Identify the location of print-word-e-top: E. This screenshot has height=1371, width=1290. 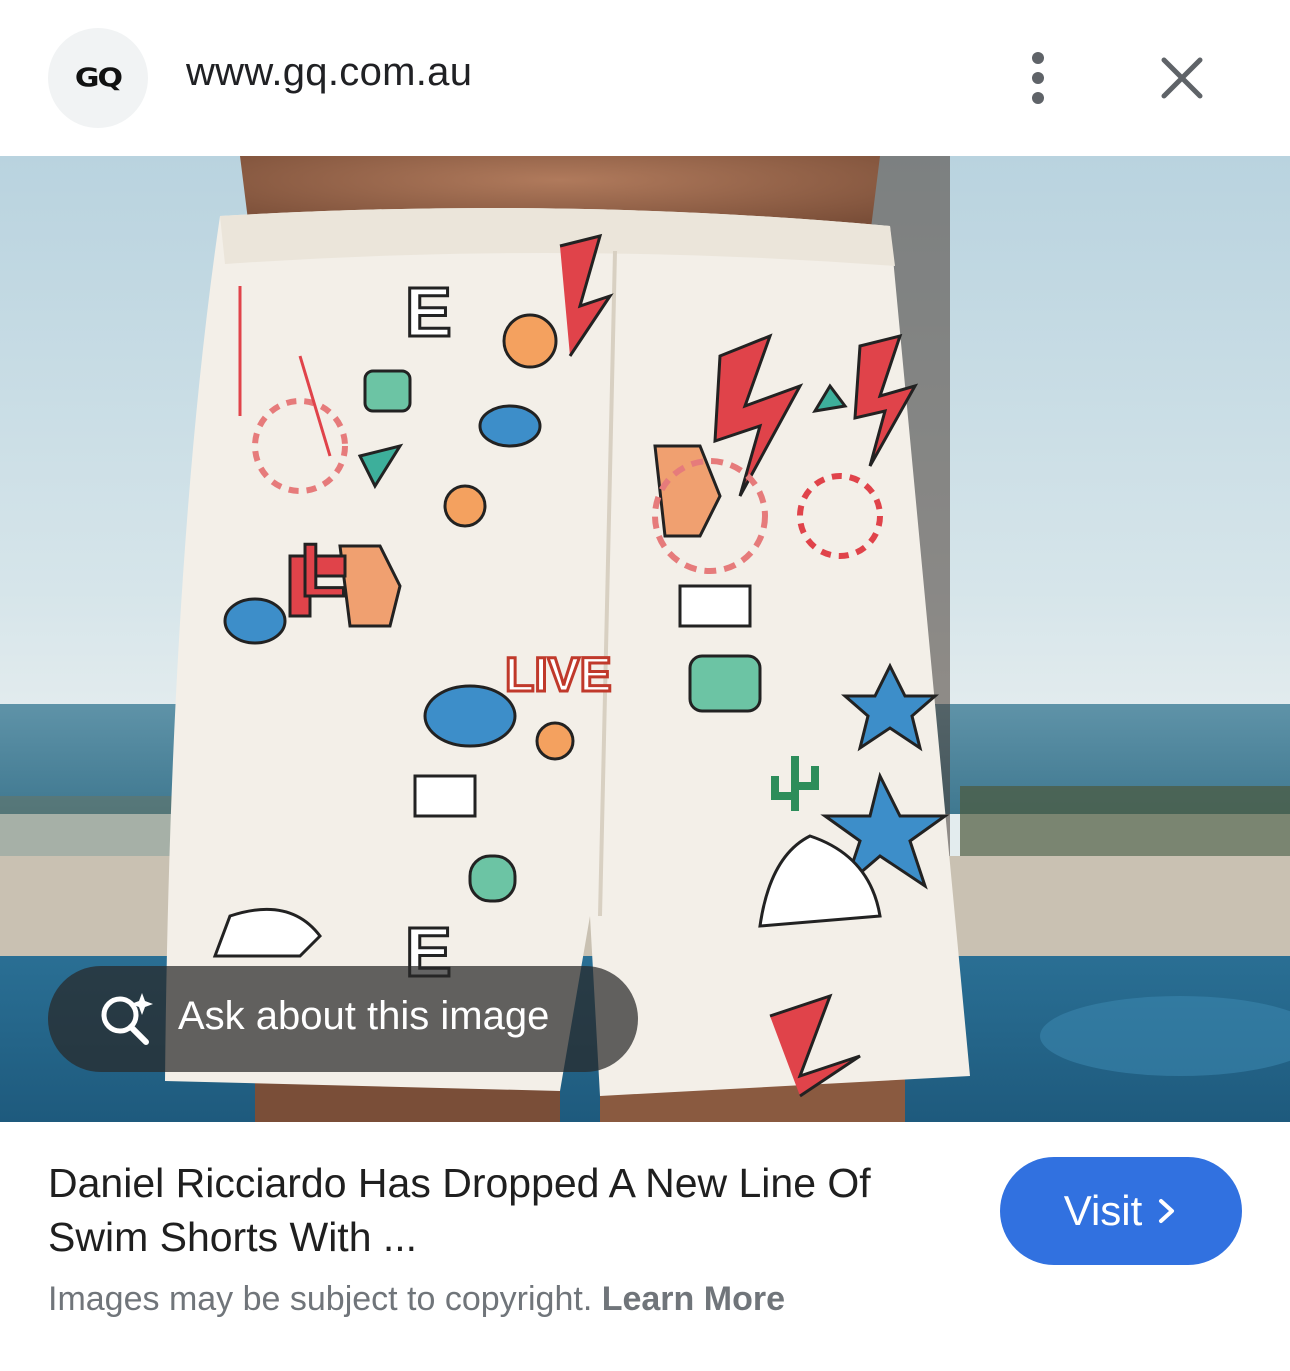
(428, 312).